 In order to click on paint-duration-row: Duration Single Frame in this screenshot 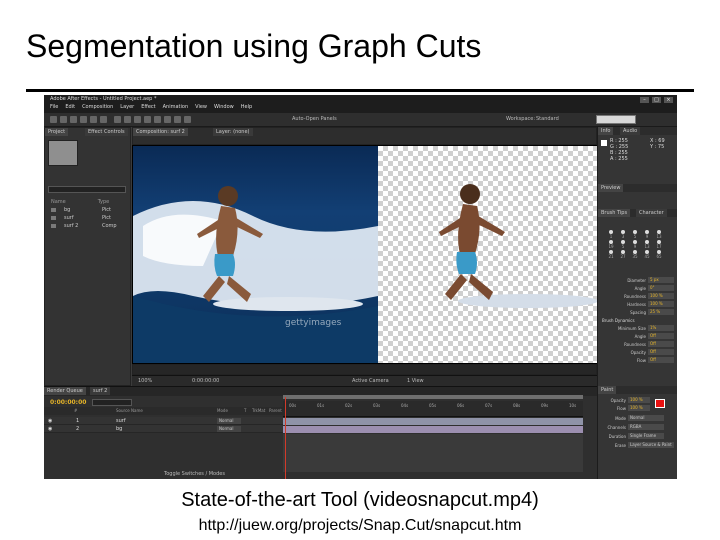, I will do `click(637, 436)`.